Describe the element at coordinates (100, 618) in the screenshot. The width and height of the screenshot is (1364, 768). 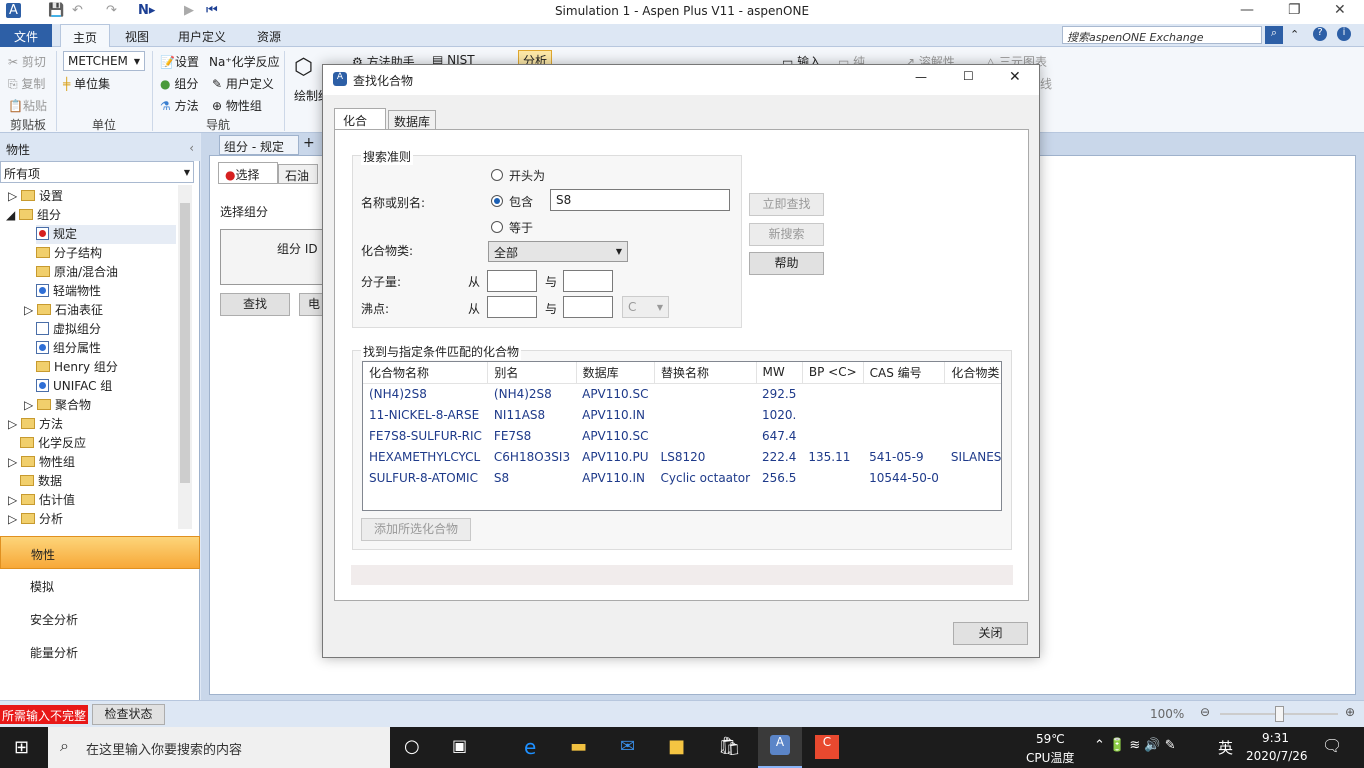
I see `nav-safety: 安全分析` at that location.